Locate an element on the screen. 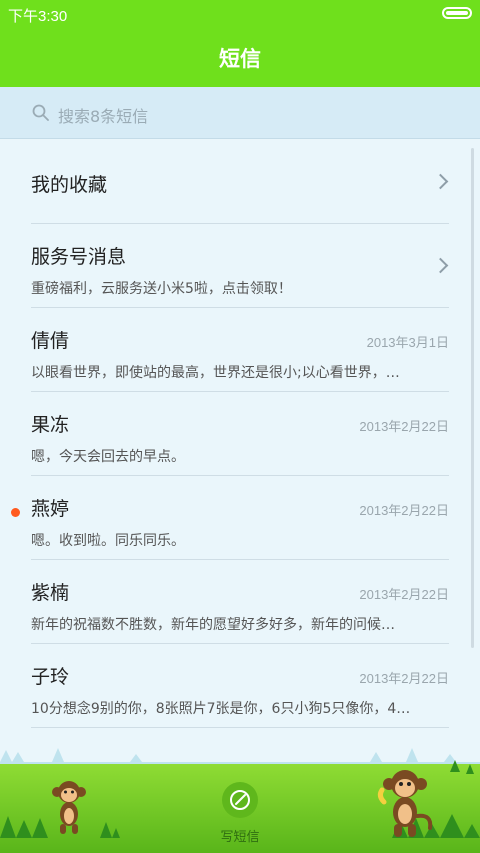  message-preview: 嗯，今天会回去的早点。 is located at coordinates (108, 457).